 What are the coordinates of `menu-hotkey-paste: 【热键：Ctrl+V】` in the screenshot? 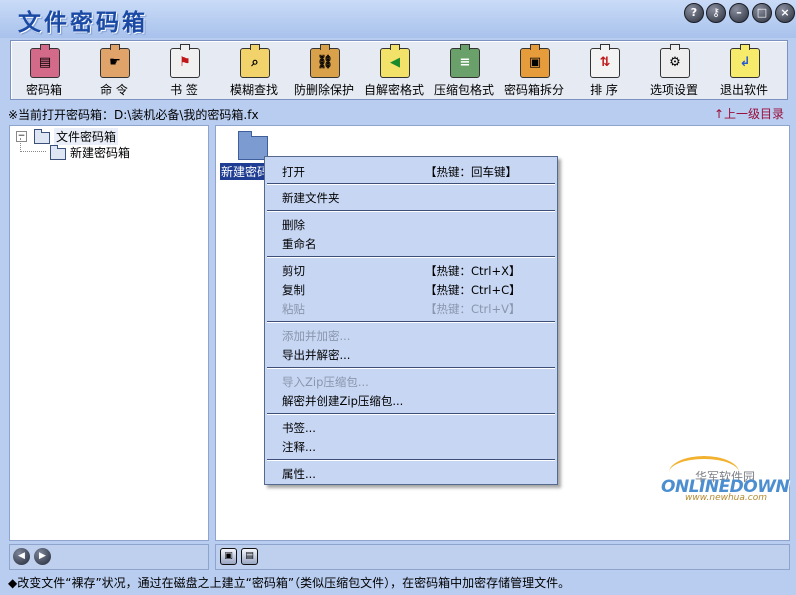 It's located at (473, 309).